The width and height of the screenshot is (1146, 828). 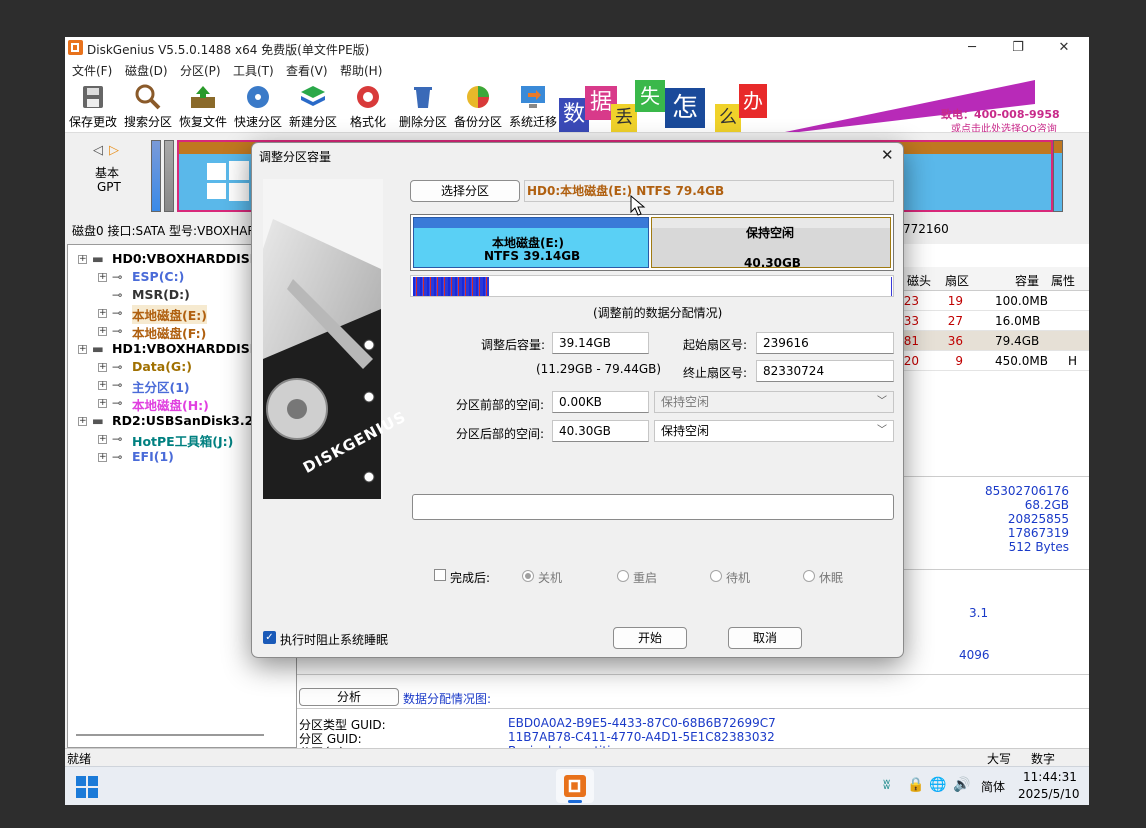 I want to click on tree-item: 本地磁盘(H:), so click(x=170, y=404).